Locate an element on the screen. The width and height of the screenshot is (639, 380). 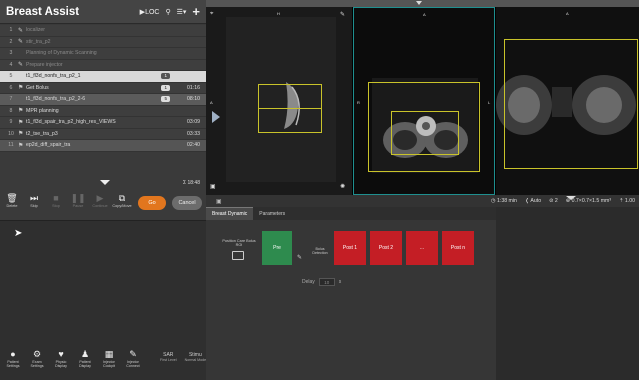
row-number: 3 is located at coordinates (11, 53).